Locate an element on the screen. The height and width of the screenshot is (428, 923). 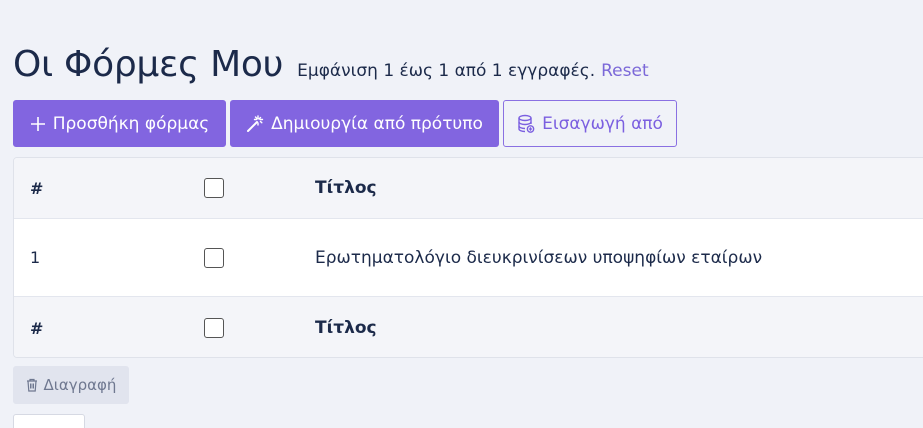
column-header-number: # is located at coordinates (37, 188).